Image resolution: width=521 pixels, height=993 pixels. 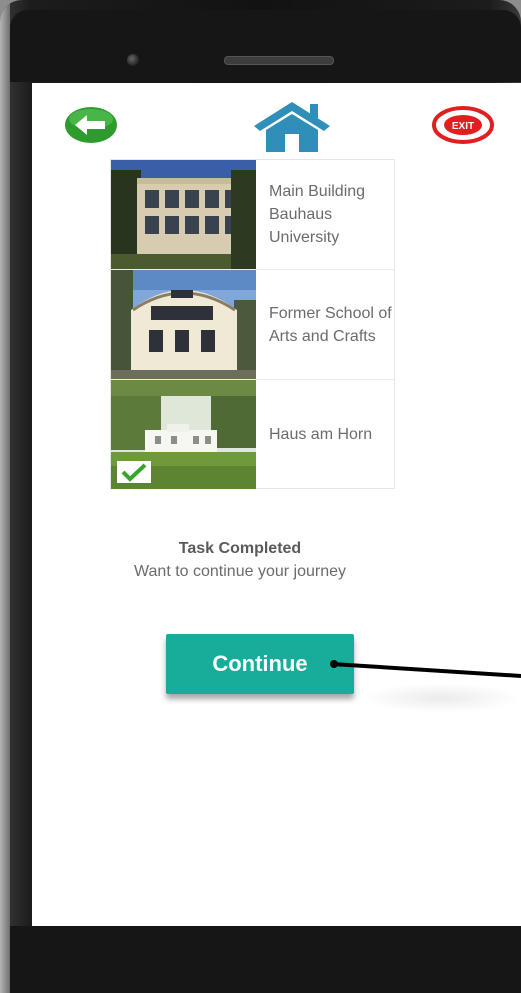 I want to click on home-icon, so click(x=292, y=127).